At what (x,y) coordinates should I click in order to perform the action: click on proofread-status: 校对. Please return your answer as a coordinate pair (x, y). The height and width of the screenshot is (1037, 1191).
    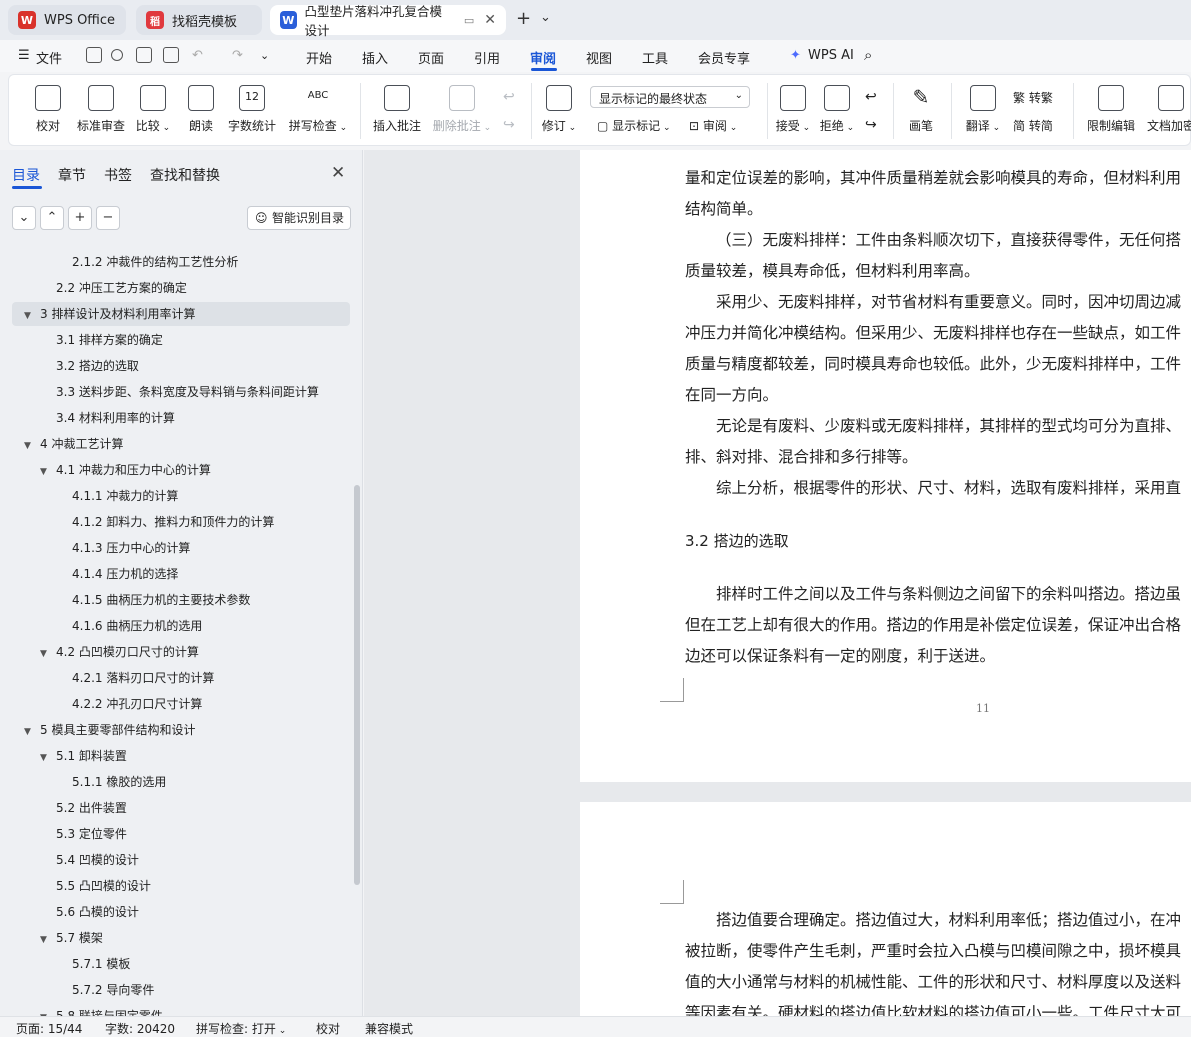
    Looking at the image, I should click on (328, 1028).